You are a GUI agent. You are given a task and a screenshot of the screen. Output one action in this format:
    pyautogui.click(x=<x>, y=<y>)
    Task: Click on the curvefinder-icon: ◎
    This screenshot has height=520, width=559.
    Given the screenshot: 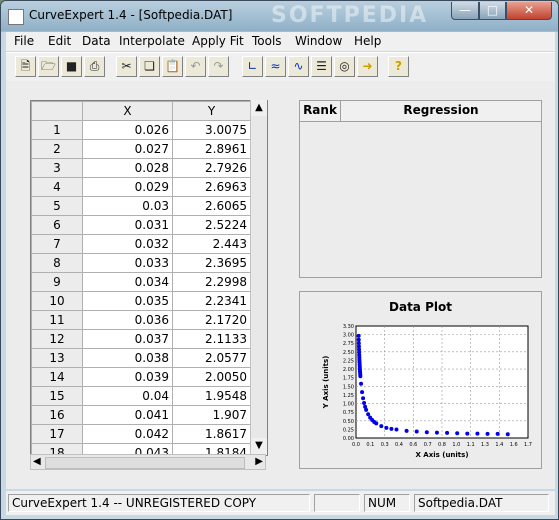 What is the action you would take?
    pyautogui.click(x=344, y=66)
    